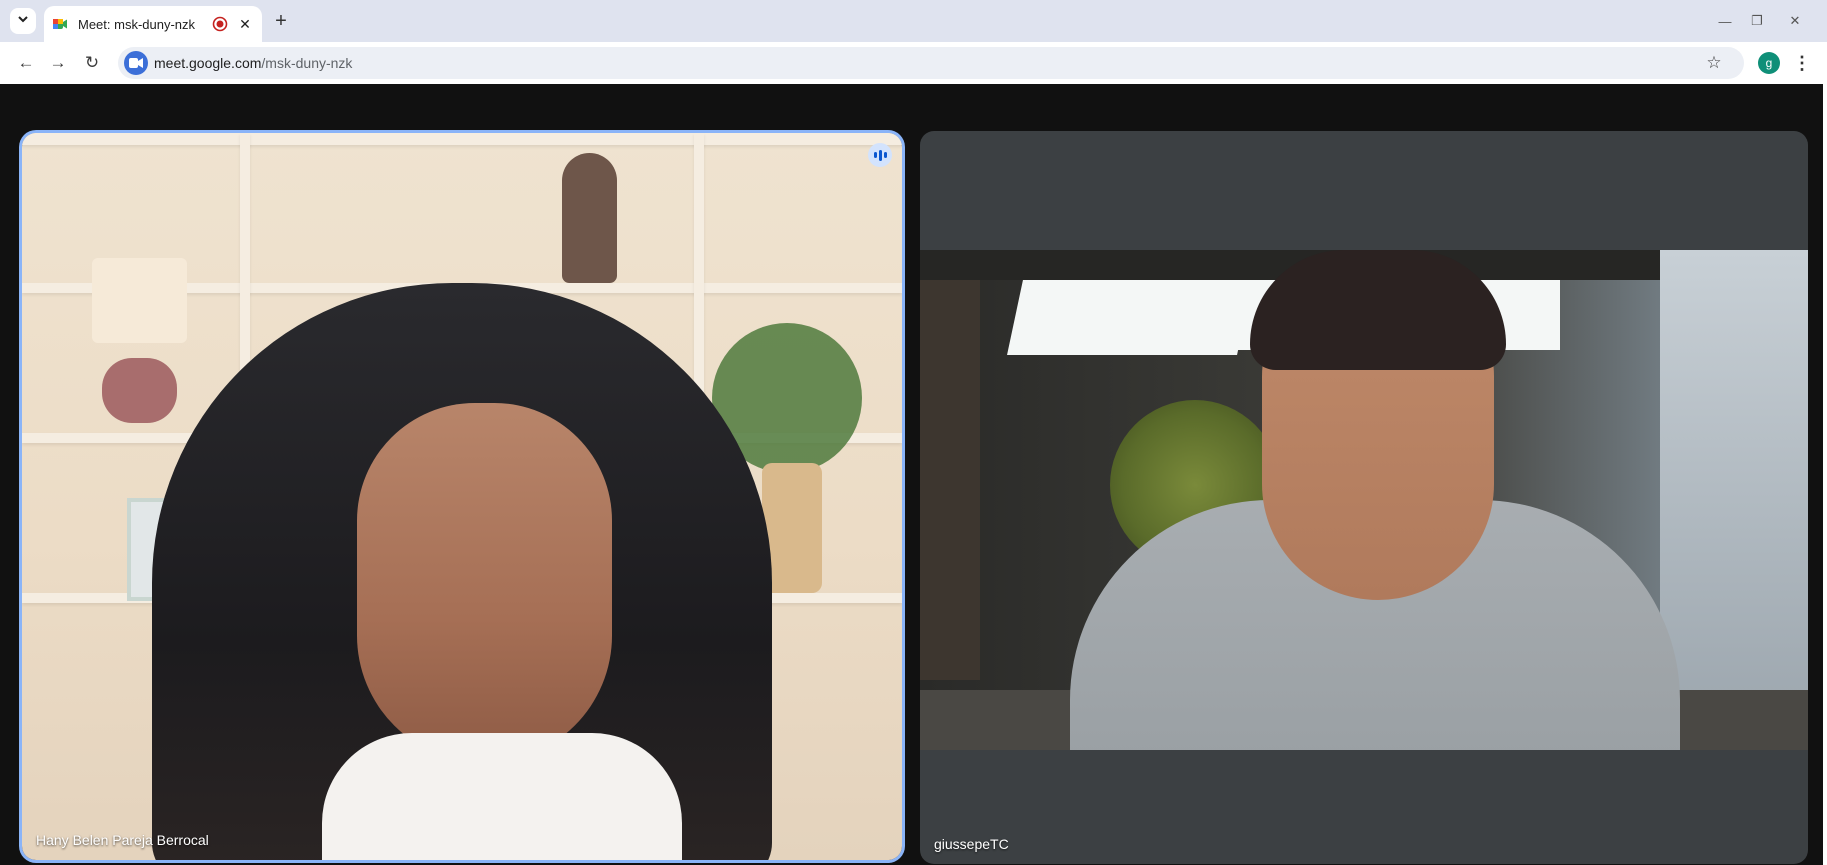 This screenshot has width=1827, height=865. What do you see at coordinates (136, 63) in the screenshot?
I see `meet-site-icon` at bounding box center [136, 63].